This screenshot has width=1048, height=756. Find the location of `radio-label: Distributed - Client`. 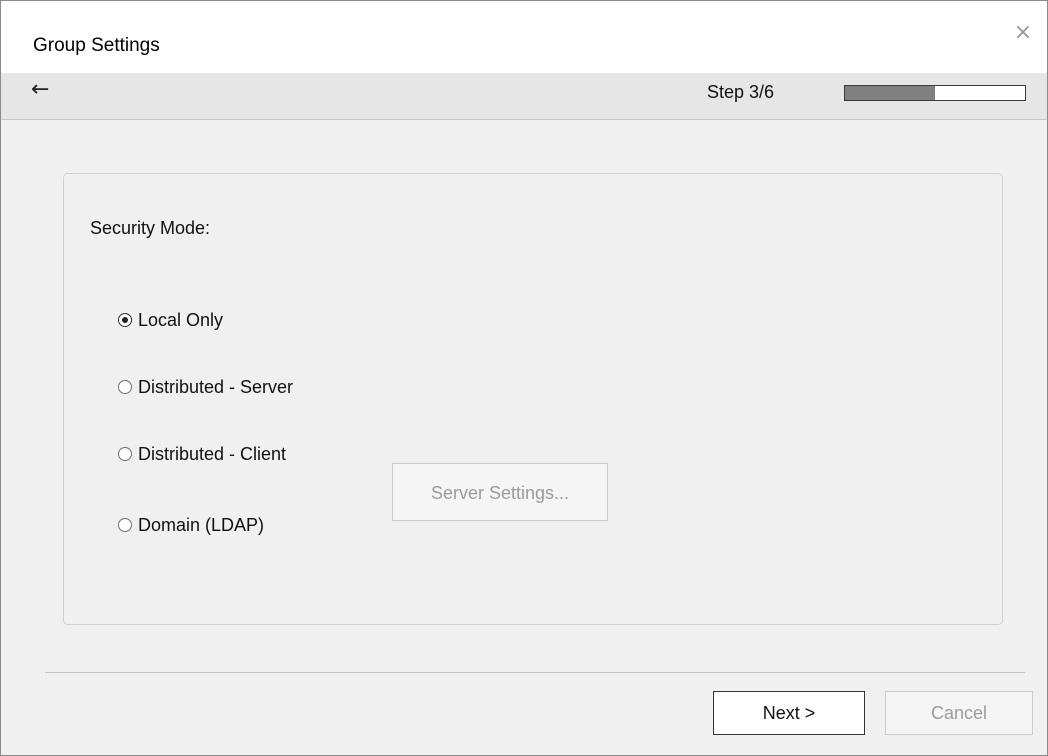

radio-label: Distributed - Client is located at coordinates (212, 453).